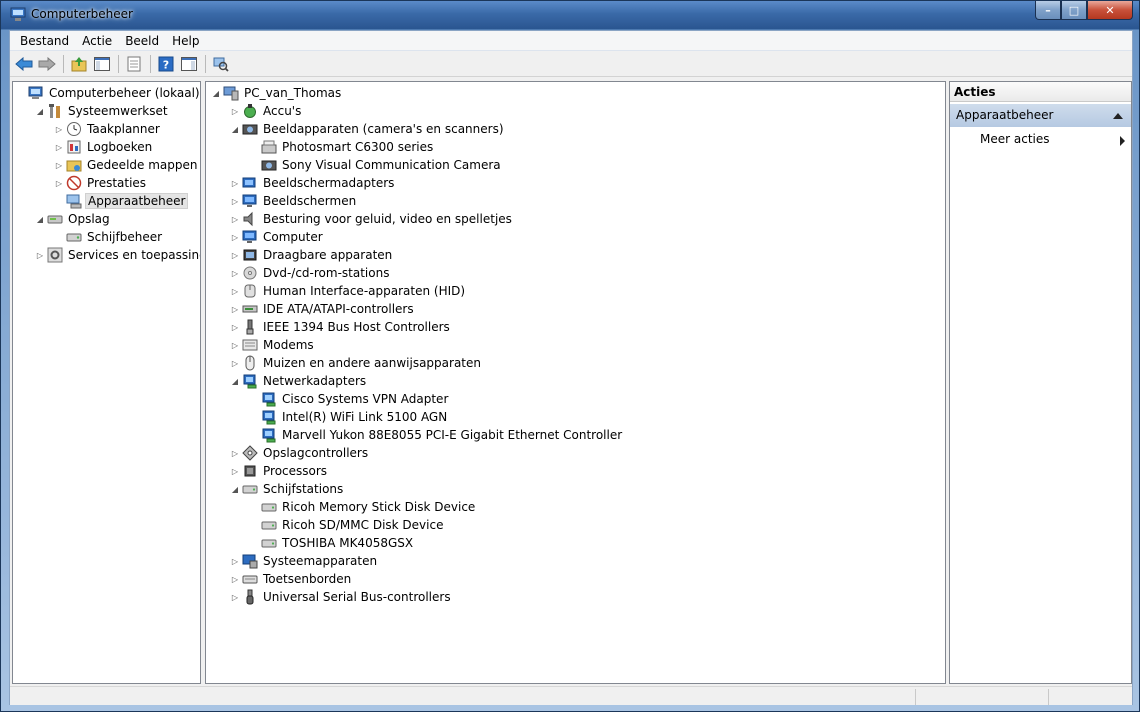 This screenshot has height=712, width=1140. What do you see at coordinates (221, 64) in the screenshot?
I see `scan-hardware-button` at bounding box center [221, 64].